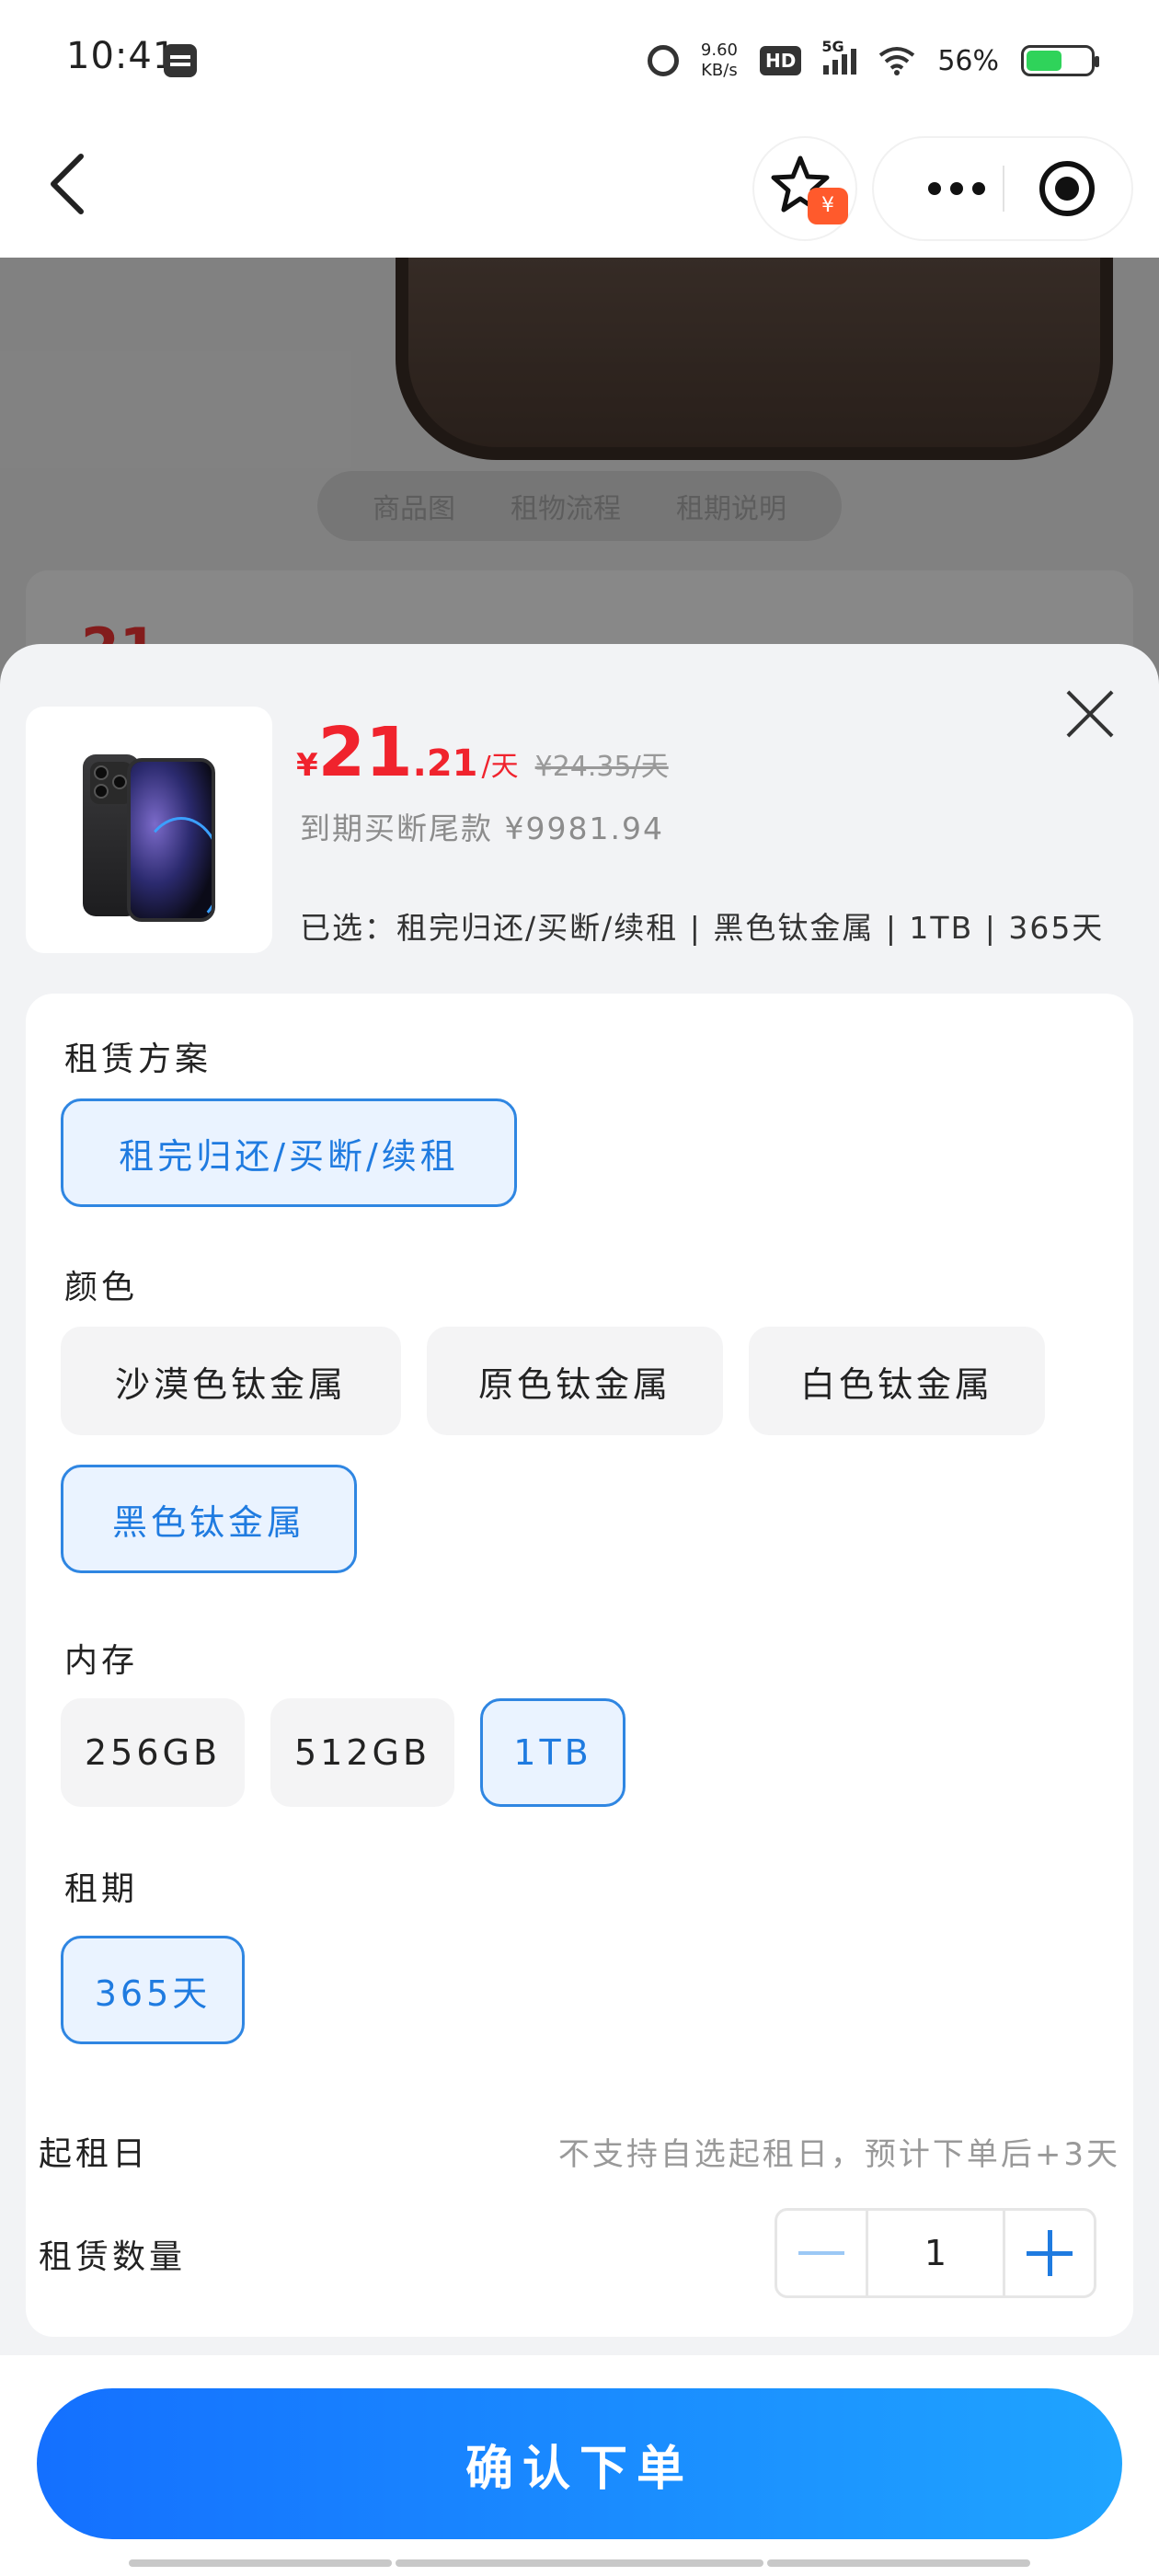 The width and height of the screenshot is (1159, 2576). Describe the element at coordinates (113, 2257) in the screenshot. I see `quantity-label: 租赁数量` at that location.